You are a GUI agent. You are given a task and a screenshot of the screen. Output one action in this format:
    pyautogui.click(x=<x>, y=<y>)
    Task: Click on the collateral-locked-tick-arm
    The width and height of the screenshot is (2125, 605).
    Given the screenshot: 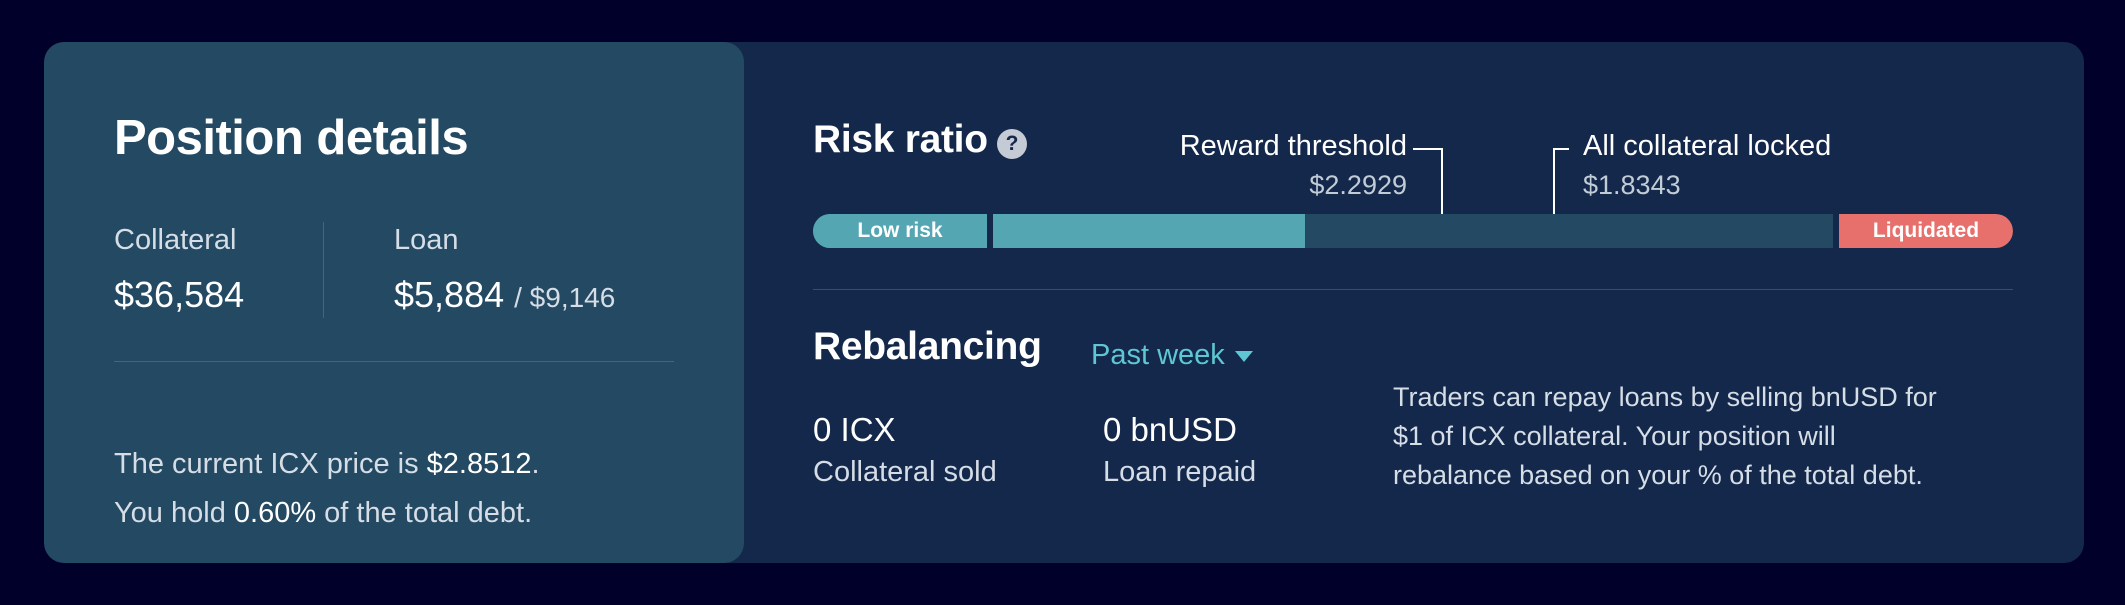 What is the action you would take?
    pyautogui.click(x=1561, y=149)
    